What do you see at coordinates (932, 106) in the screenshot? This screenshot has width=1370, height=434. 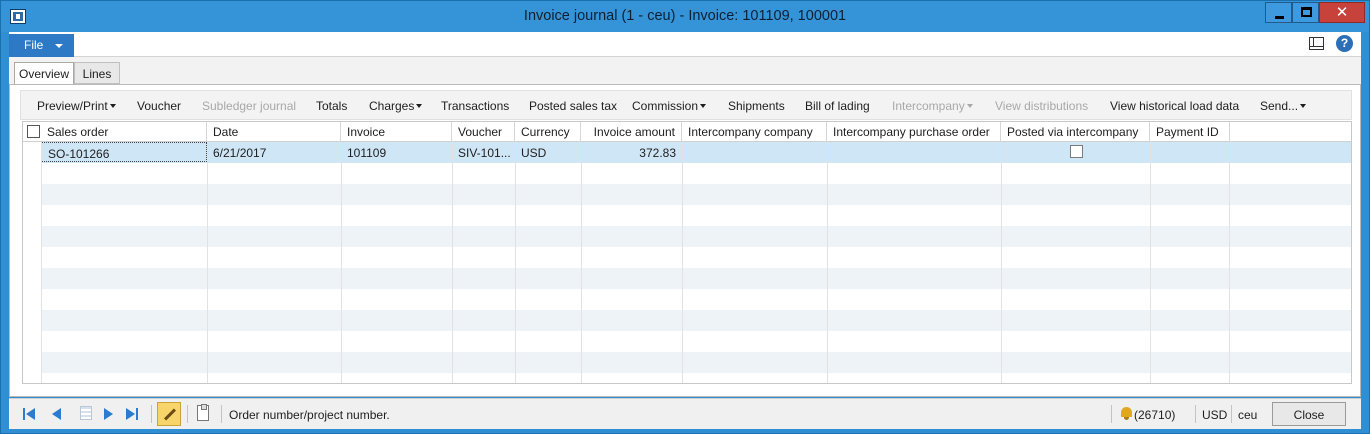 I see `intercompany-button: Intercompany` at bounding box center [932, 106].